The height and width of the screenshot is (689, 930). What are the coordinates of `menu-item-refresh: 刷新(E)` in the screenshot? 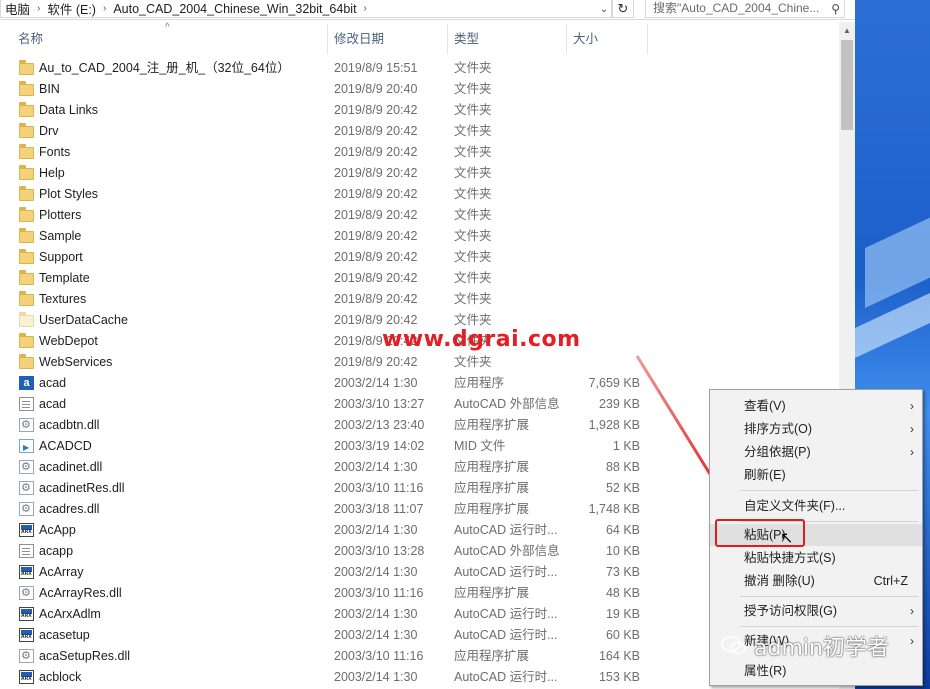 It's located at (816, 475).